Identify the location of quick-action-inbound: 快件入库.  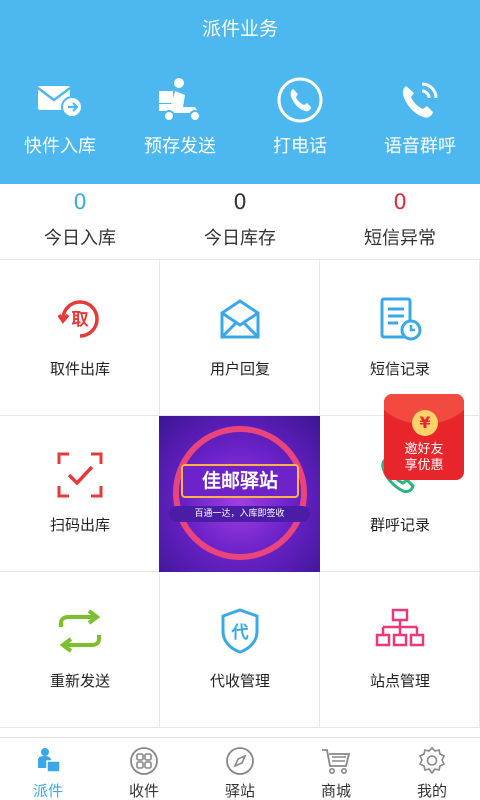
(60, 114).